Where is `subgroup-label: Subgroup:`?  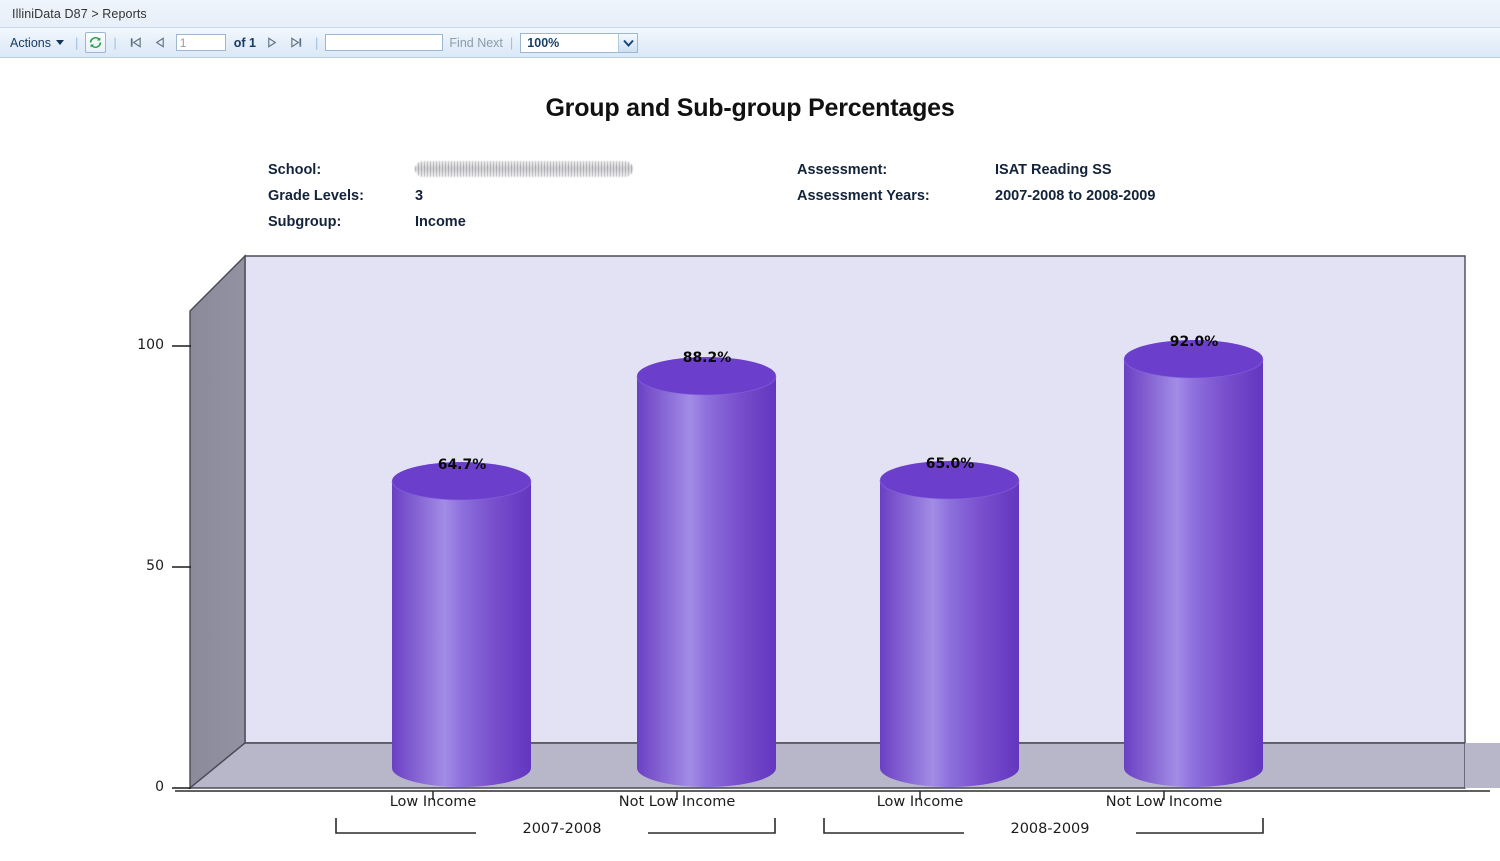 subgroup-label: Subgroup: is located at coordinates (305, 222).